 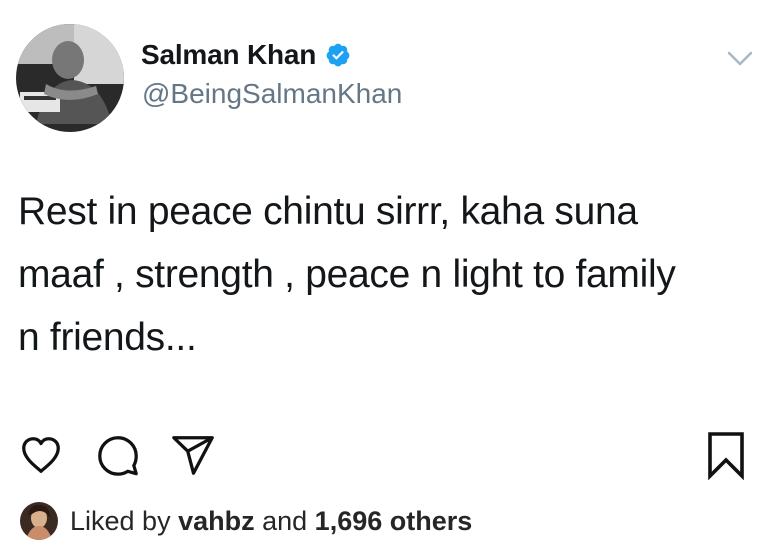 I want to click on profile-avatar, so click(x=70, y=78).